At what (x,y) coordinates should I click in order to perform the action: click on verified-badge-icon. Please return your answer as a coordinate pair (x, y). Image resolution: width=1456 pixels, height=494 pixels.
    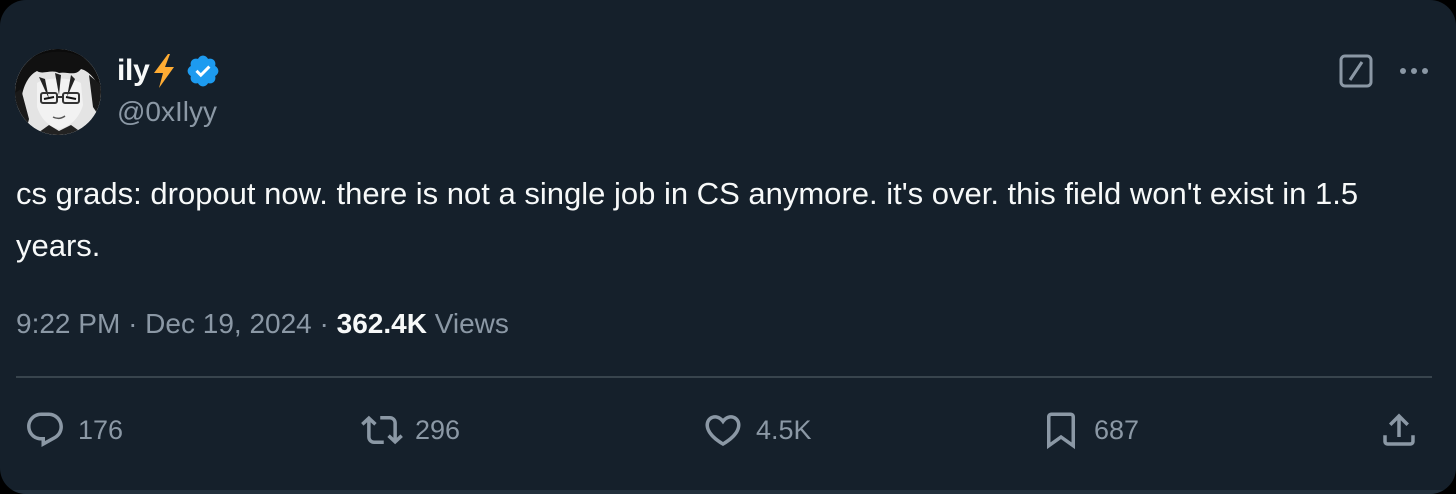
    Looking at the image, I should click on (203, 71).